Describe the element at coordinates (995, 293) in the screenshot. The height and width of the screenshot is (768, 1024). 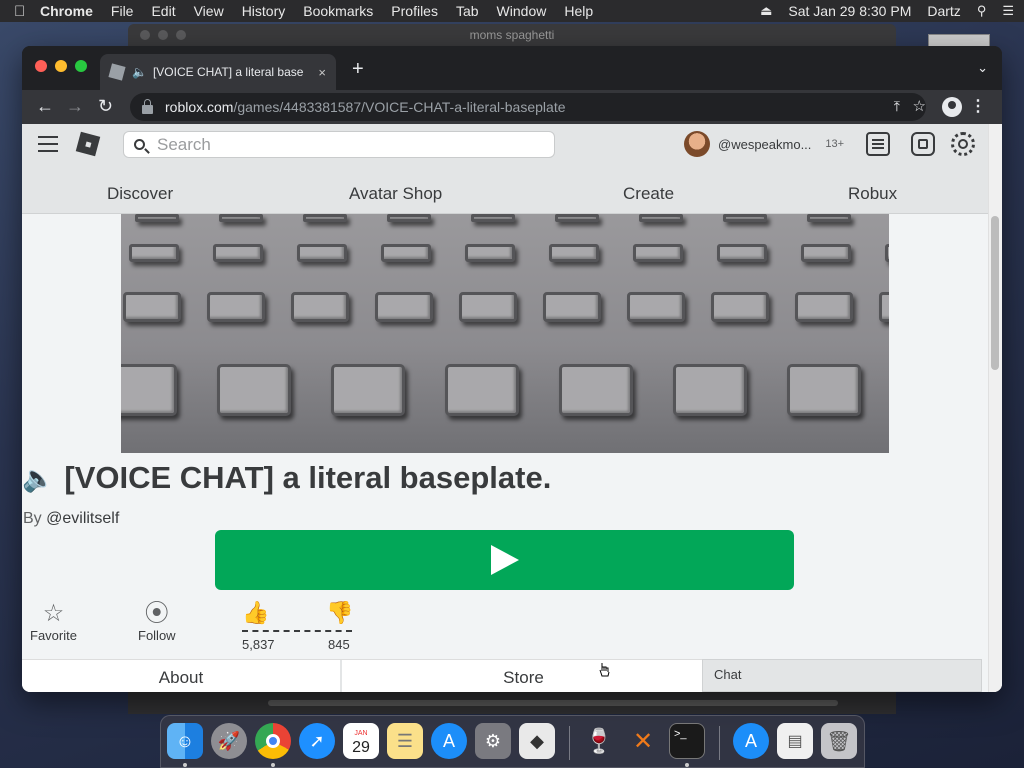
I see `page-scrollbar-thumb` at that location.